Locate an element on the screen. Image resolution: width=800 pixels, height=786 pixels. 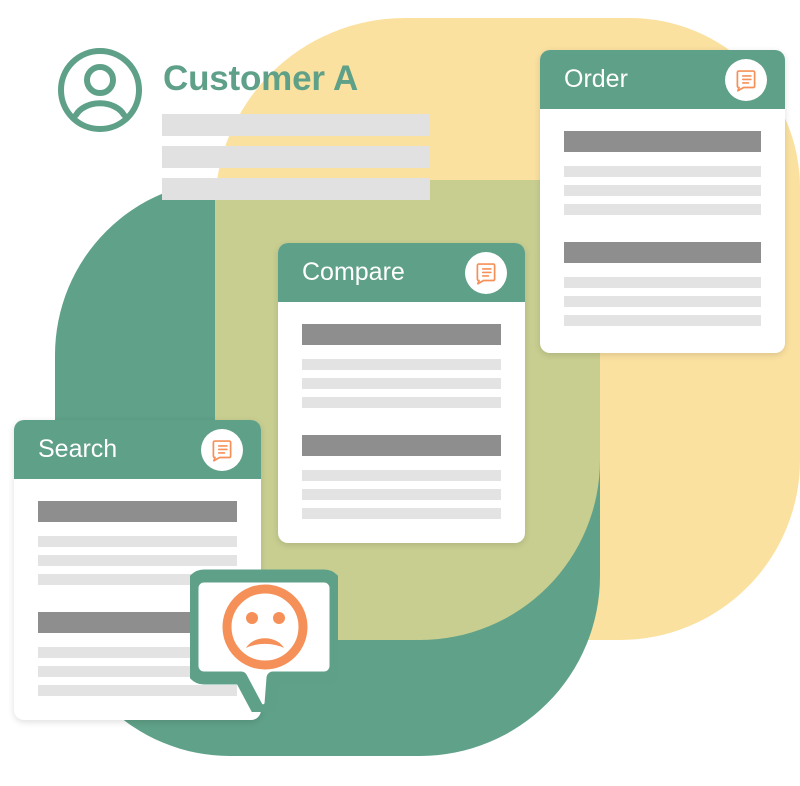
card-compare-header: Compare is located at coordinates (401, 272).